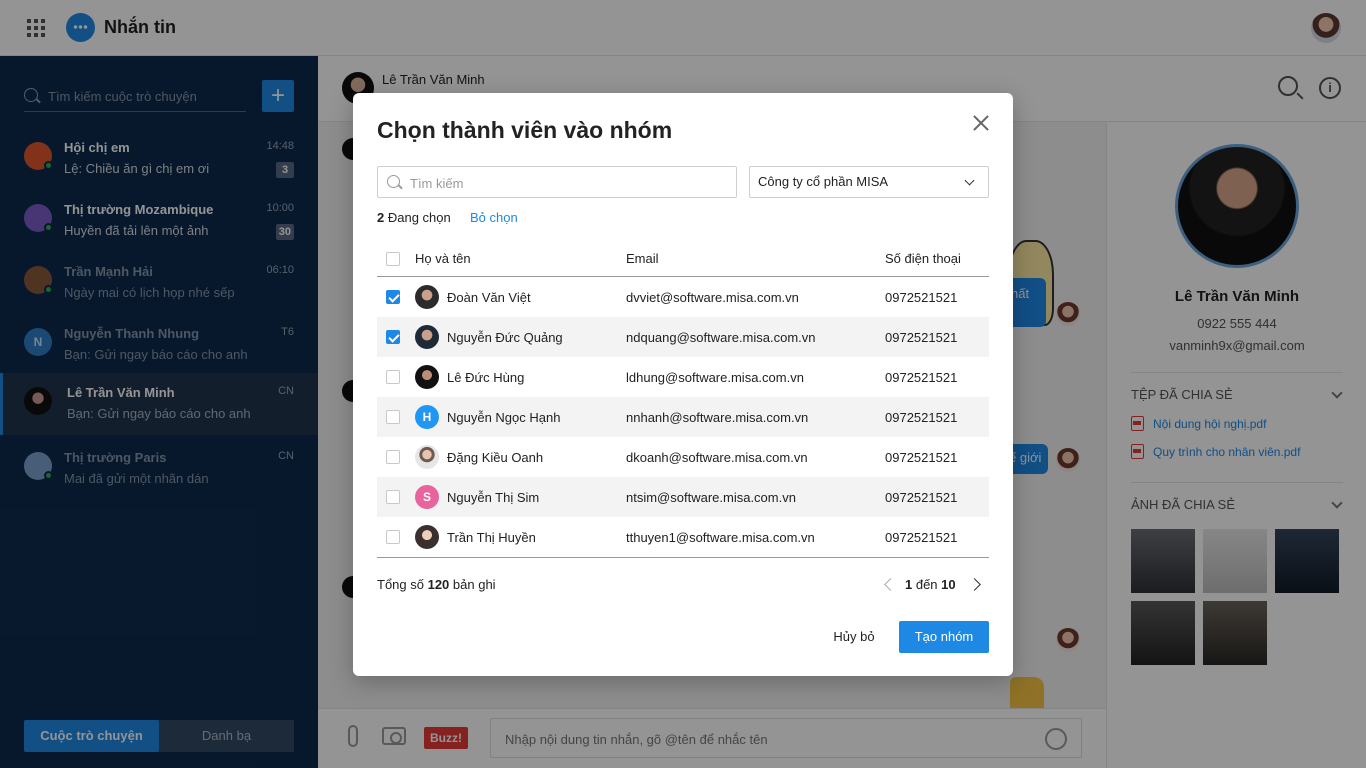 The image size is (1366, 768). Describe the element at coordinates (890, 584) in the screenshot. I see `previous-page-icon` at that location.